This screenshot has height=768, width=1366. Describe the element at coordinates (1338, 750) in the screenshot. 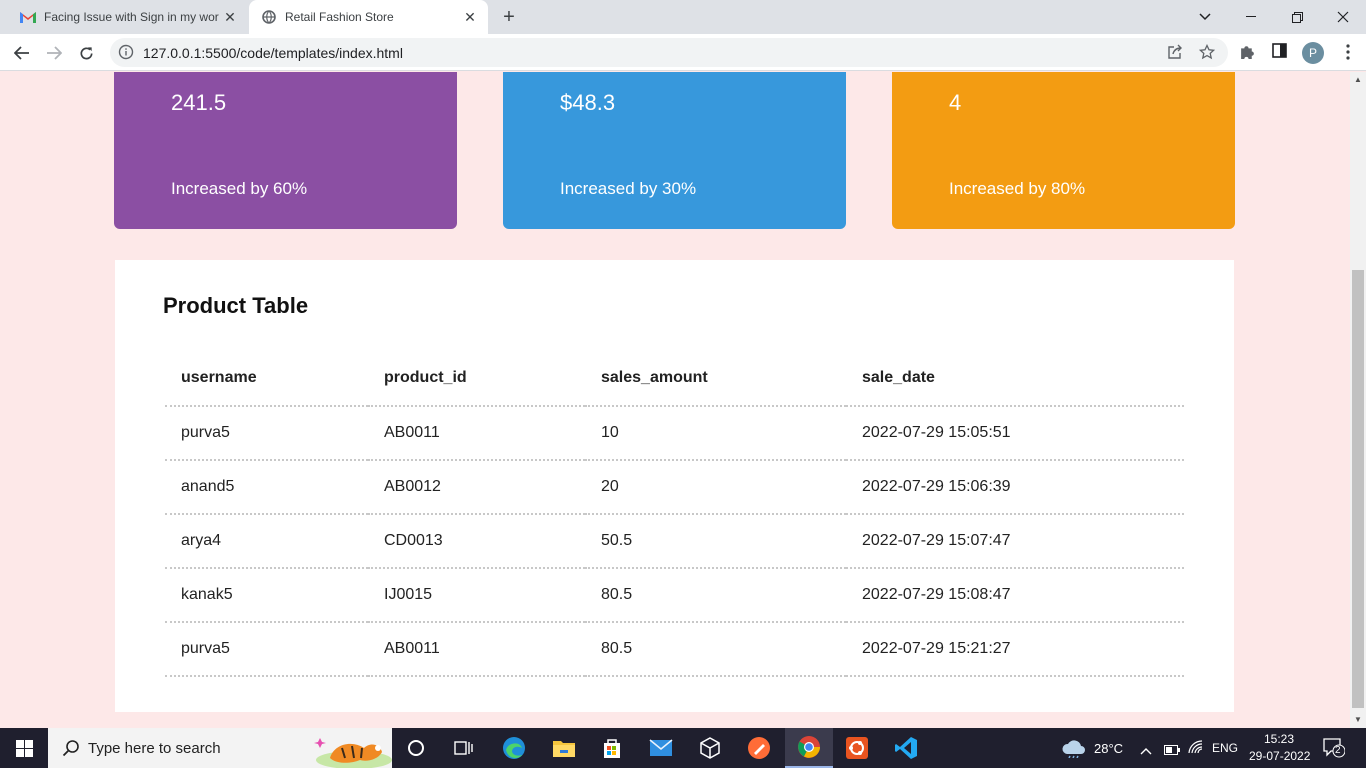

I see `notification-count: 2` at that location.